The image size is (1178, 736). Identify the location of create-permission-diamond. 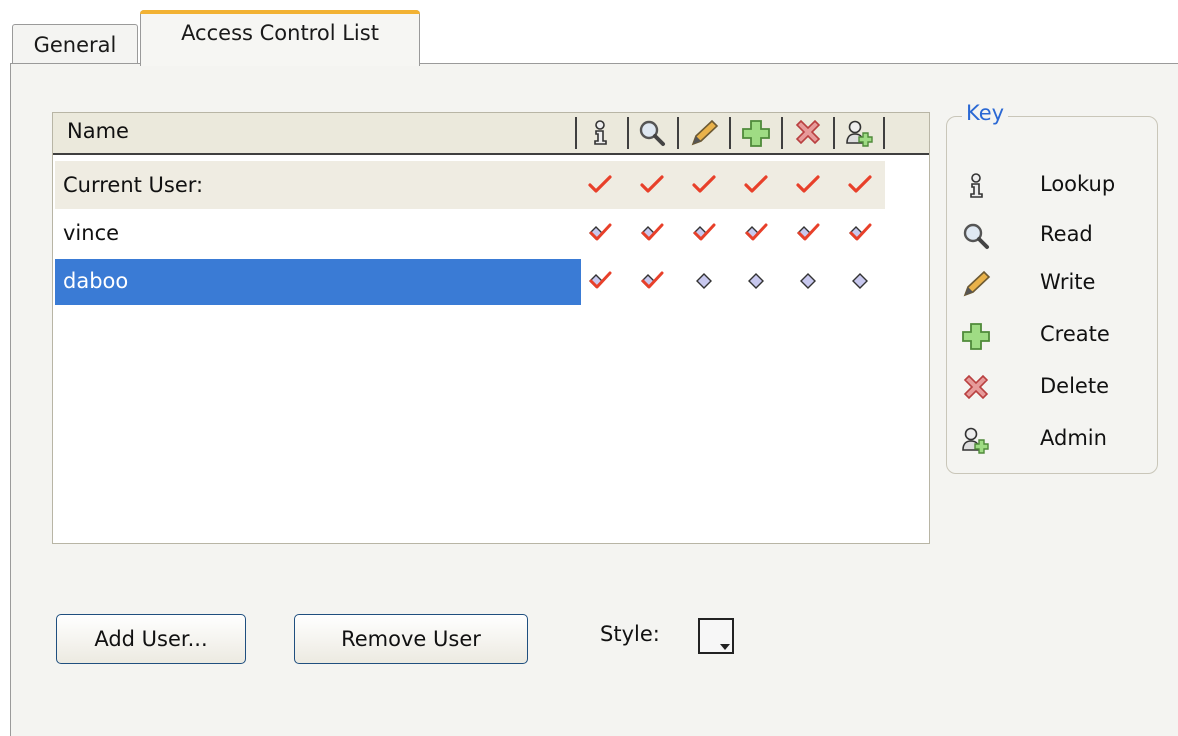
(756, 281).